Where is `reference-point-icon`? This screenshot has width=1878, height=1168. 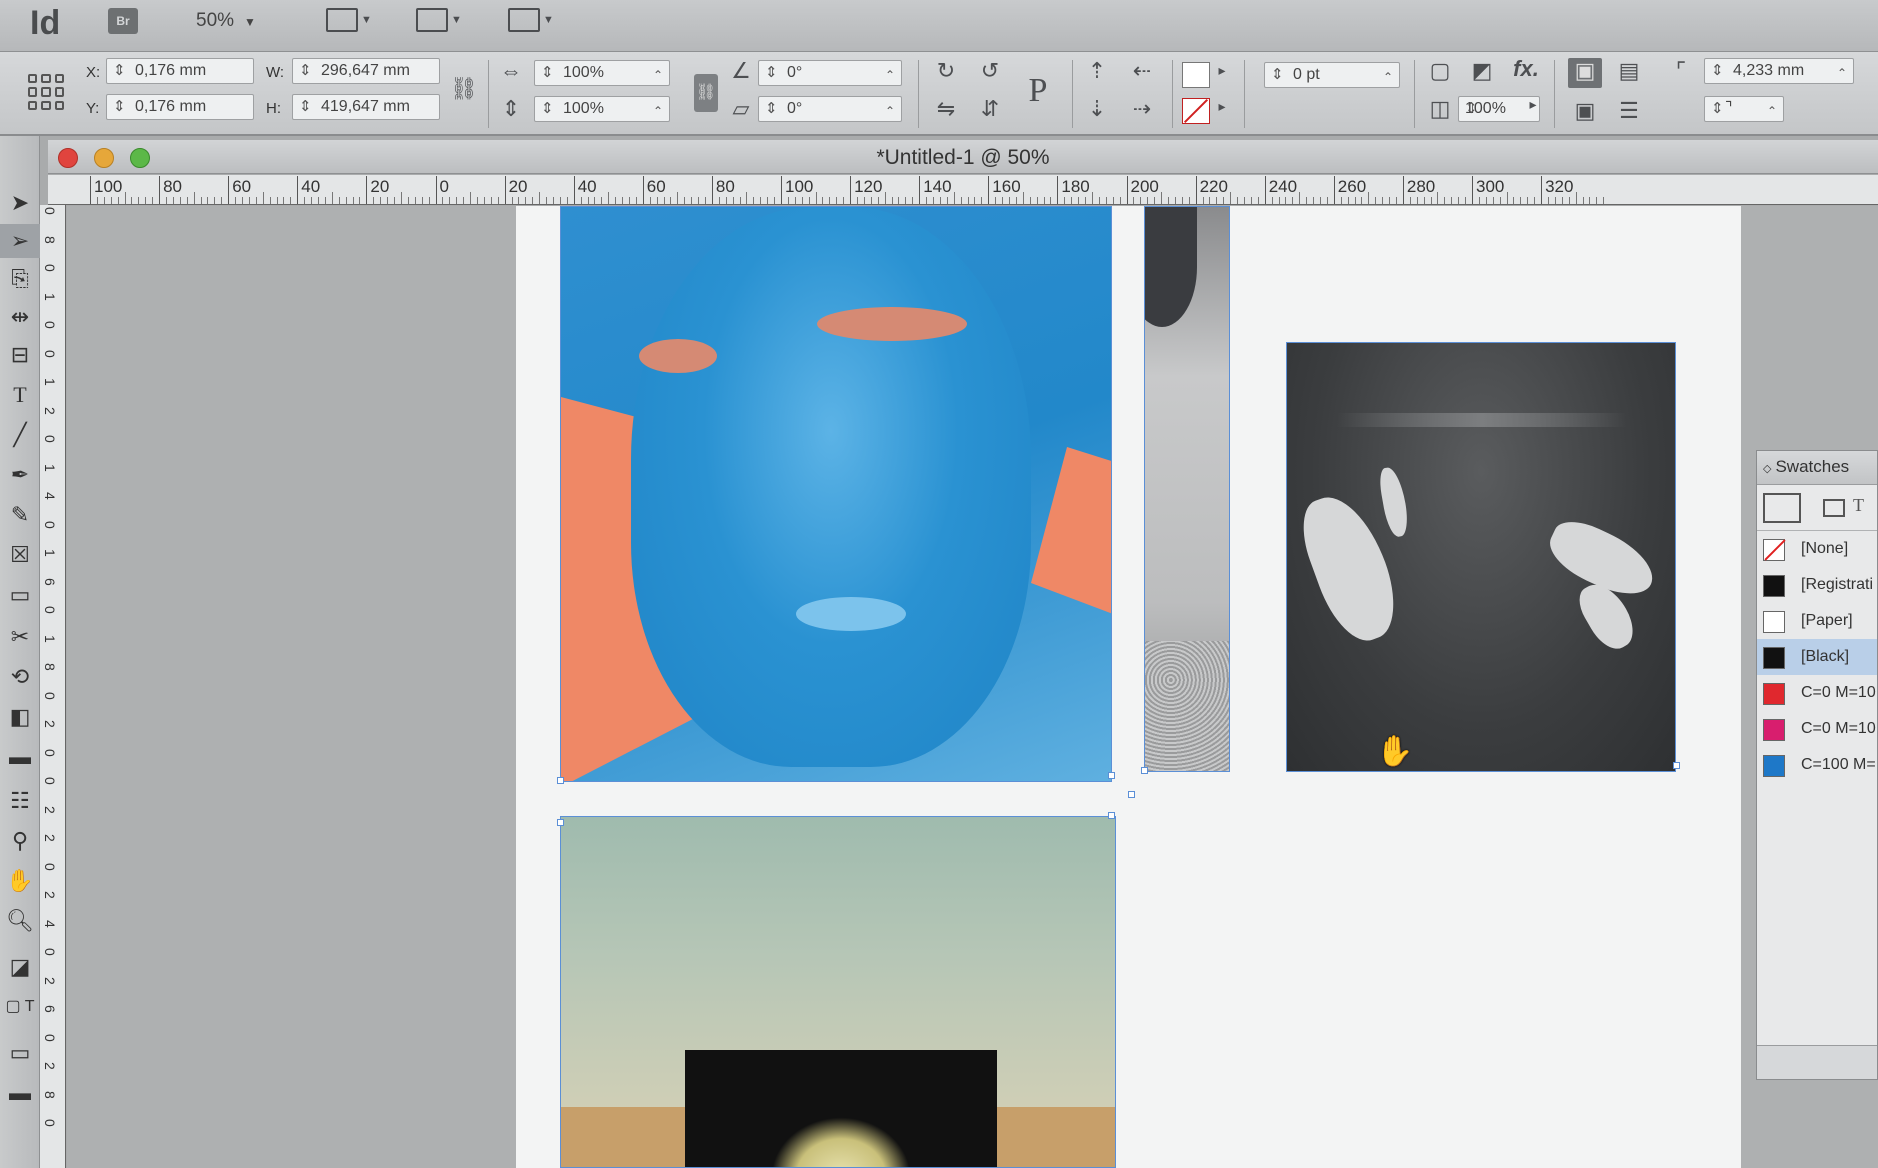
reference-point-icon is located at coordinates (46, 92).